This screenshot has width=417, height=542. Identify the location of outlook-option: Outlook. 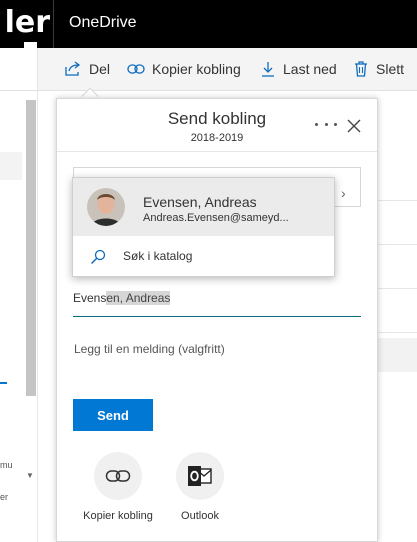
(200, 487).